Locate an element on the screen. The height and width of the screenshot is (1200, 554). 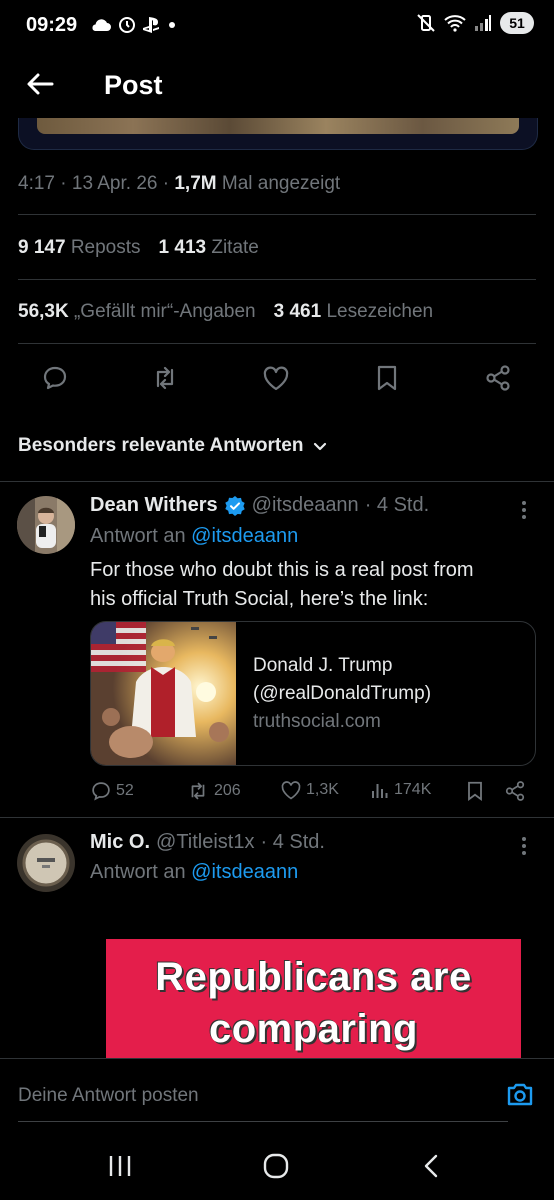
system-nav-bar is located at coordinates (277, 1163).